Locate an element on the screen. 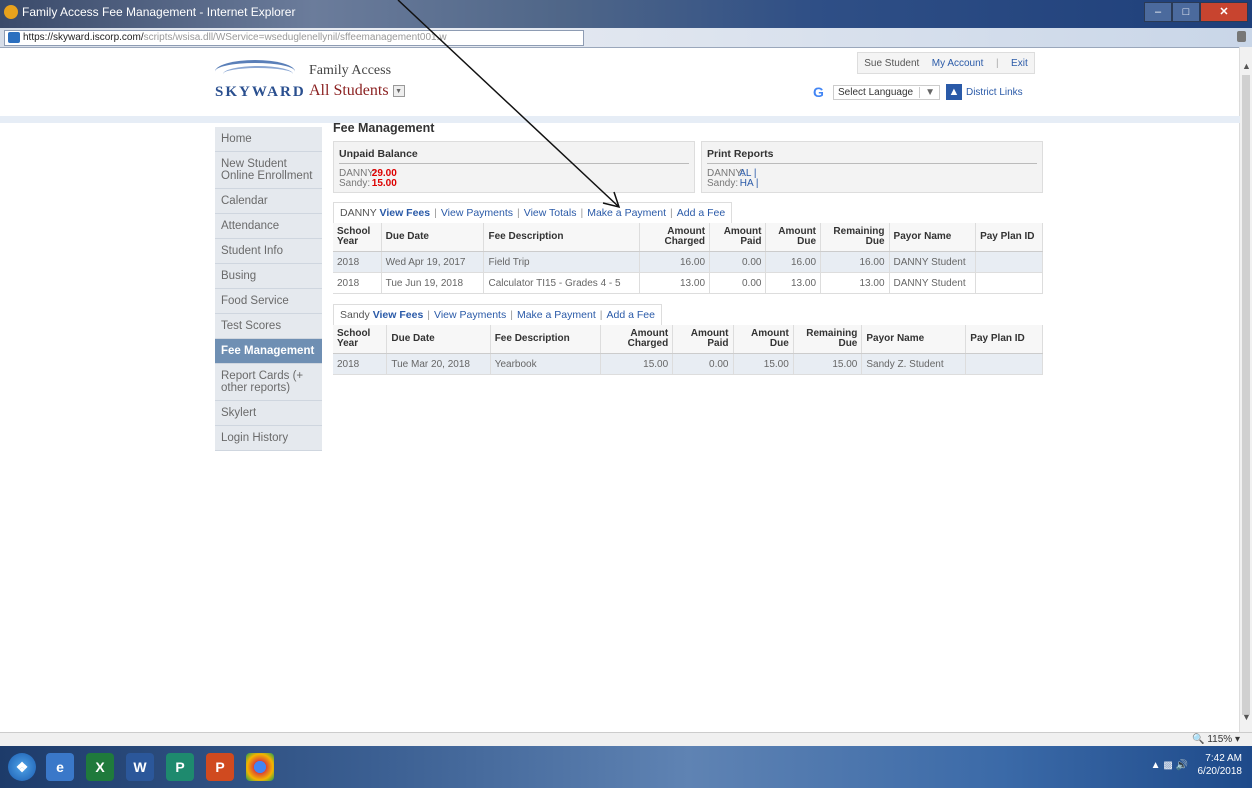 The width and height of the screenshot is (1252, 788). zoom-level: 🔍 115% ▾ is located at coordinates (1216, 739).